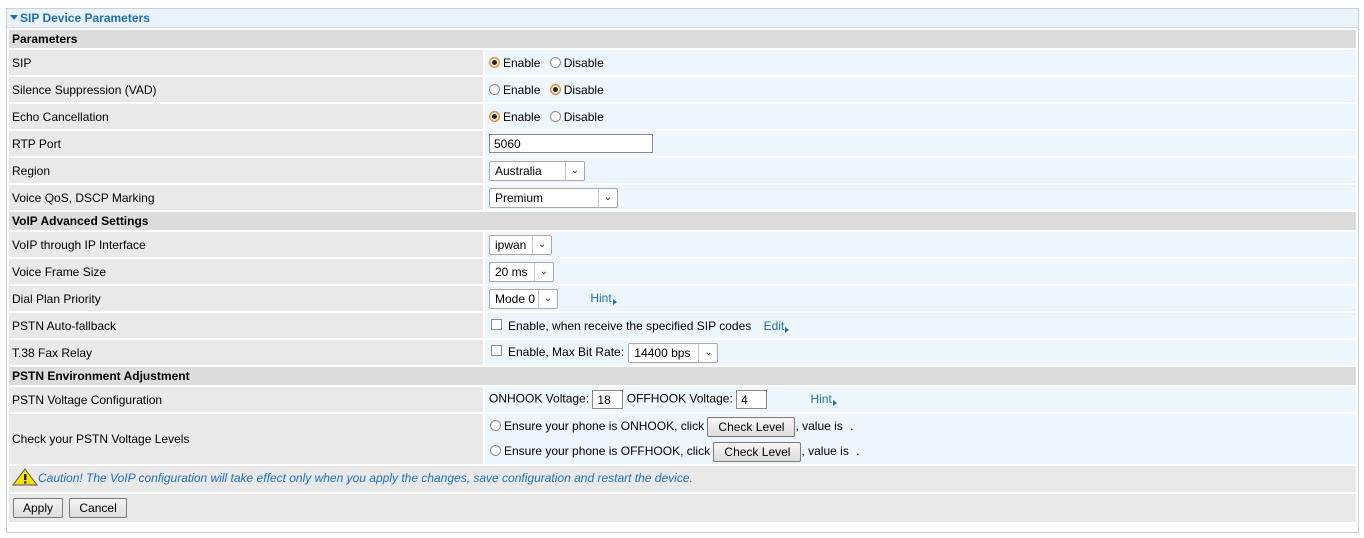 This screenshot has height=538, width=1364. I want to click on sip-disable-radio, so click(555, 62).